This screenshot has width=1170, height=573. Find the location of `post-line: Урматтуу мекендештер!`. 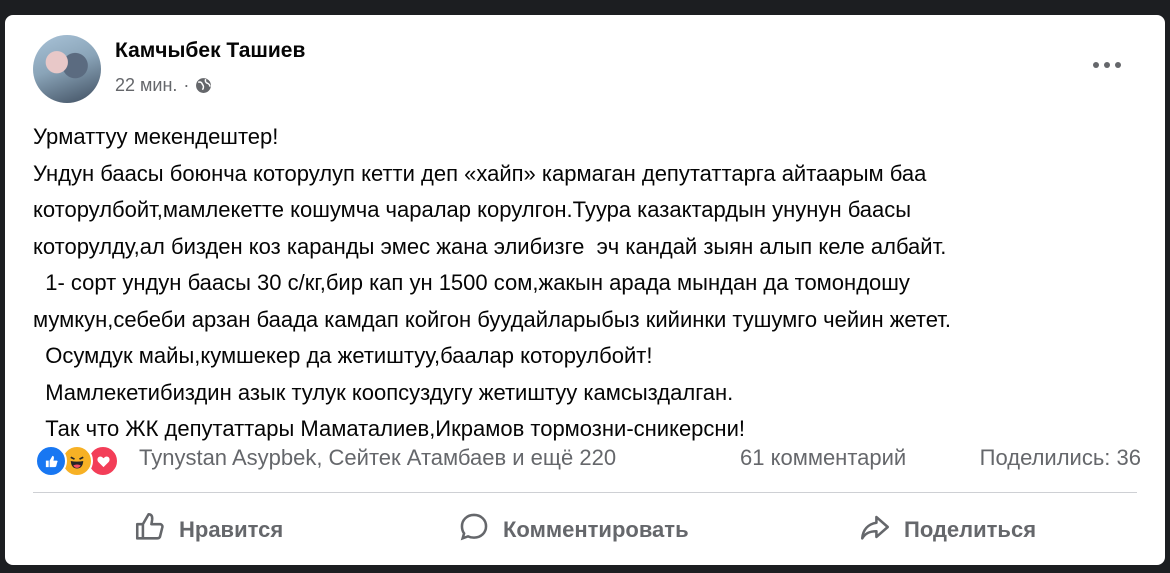

post-line: Урматтуу мекендештер! is located at coordinates (156, 136).